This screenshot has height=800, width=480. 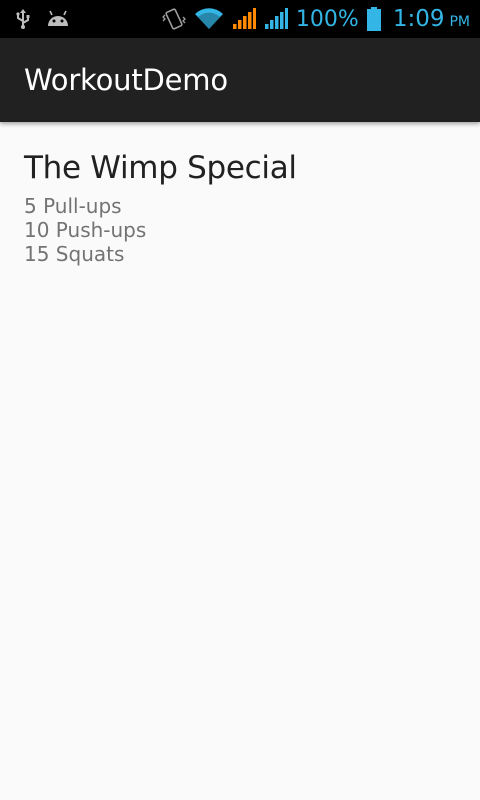 I want to click on battery-icon, so click(x=373, y=19).